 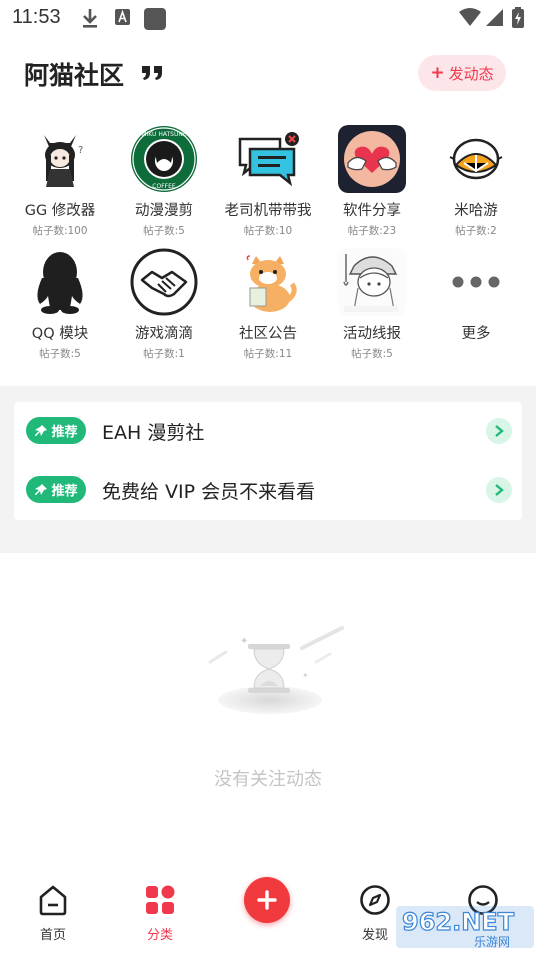 I want to click on lemon-icon, so click(x=476, y=159).